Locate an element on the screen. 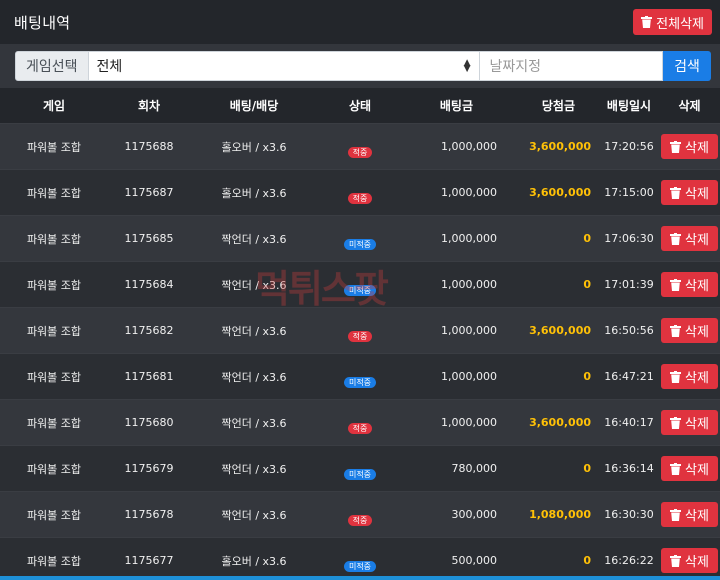 The height and width of the screenshot is (580, 720). round-cell: 1175685 is located at coordinates (149, 238).